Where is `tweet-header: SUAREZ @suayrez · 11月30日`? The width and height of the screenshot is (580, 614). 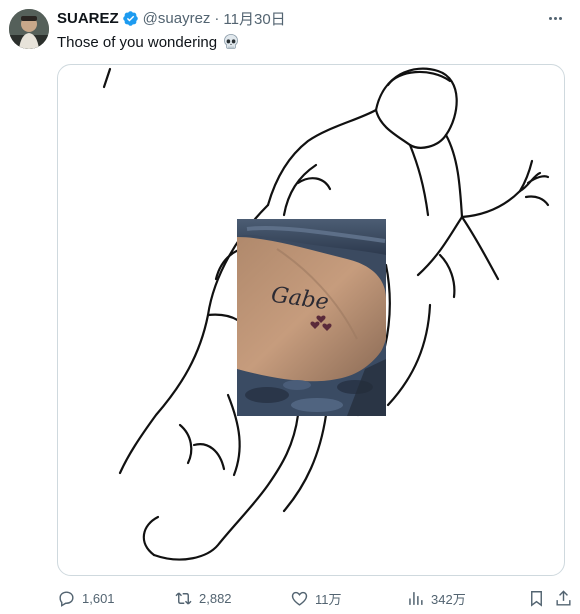 tweet-header: SUAREZ @suayrez · 11月30日 is located at coordinates (171, 18).